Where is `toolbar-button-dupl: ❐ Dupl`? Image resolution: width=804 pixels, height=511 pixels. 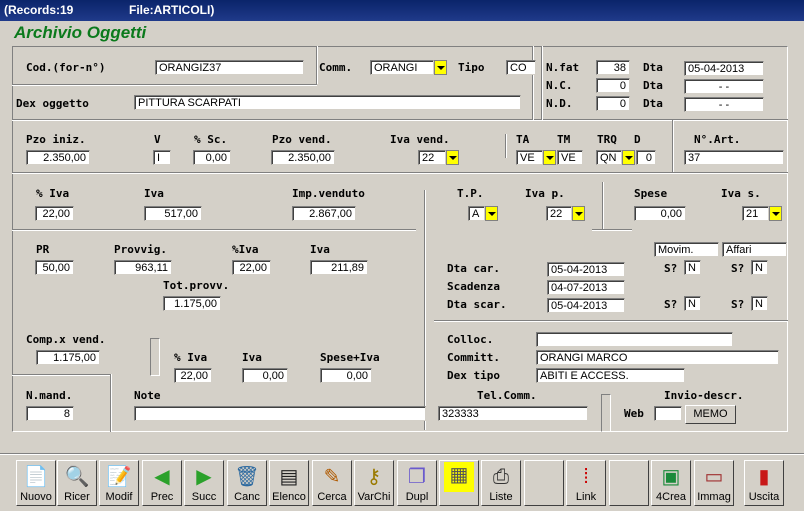
toolbar-button-dupl: ❐ Dupl is located at coordinates (417, 483).